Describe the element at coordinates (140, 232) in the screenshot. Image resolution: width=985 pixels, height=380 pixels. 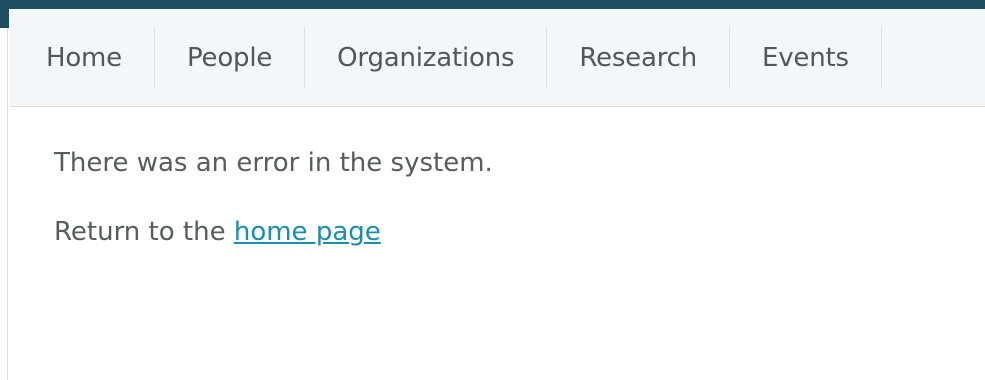
I see `return-prefix: Return to the` at that location.